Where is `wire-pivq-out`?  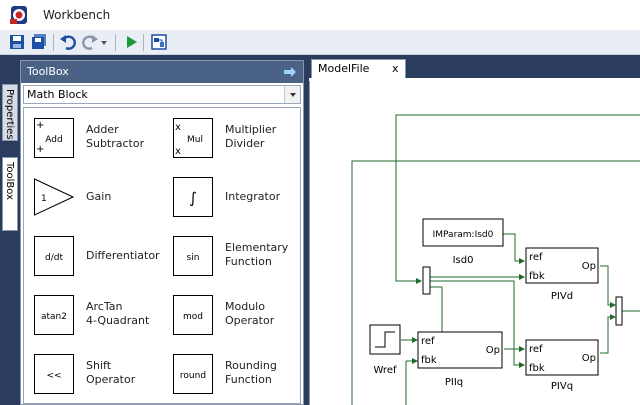
wire-pivq-out is located at coordinates (608, 334).